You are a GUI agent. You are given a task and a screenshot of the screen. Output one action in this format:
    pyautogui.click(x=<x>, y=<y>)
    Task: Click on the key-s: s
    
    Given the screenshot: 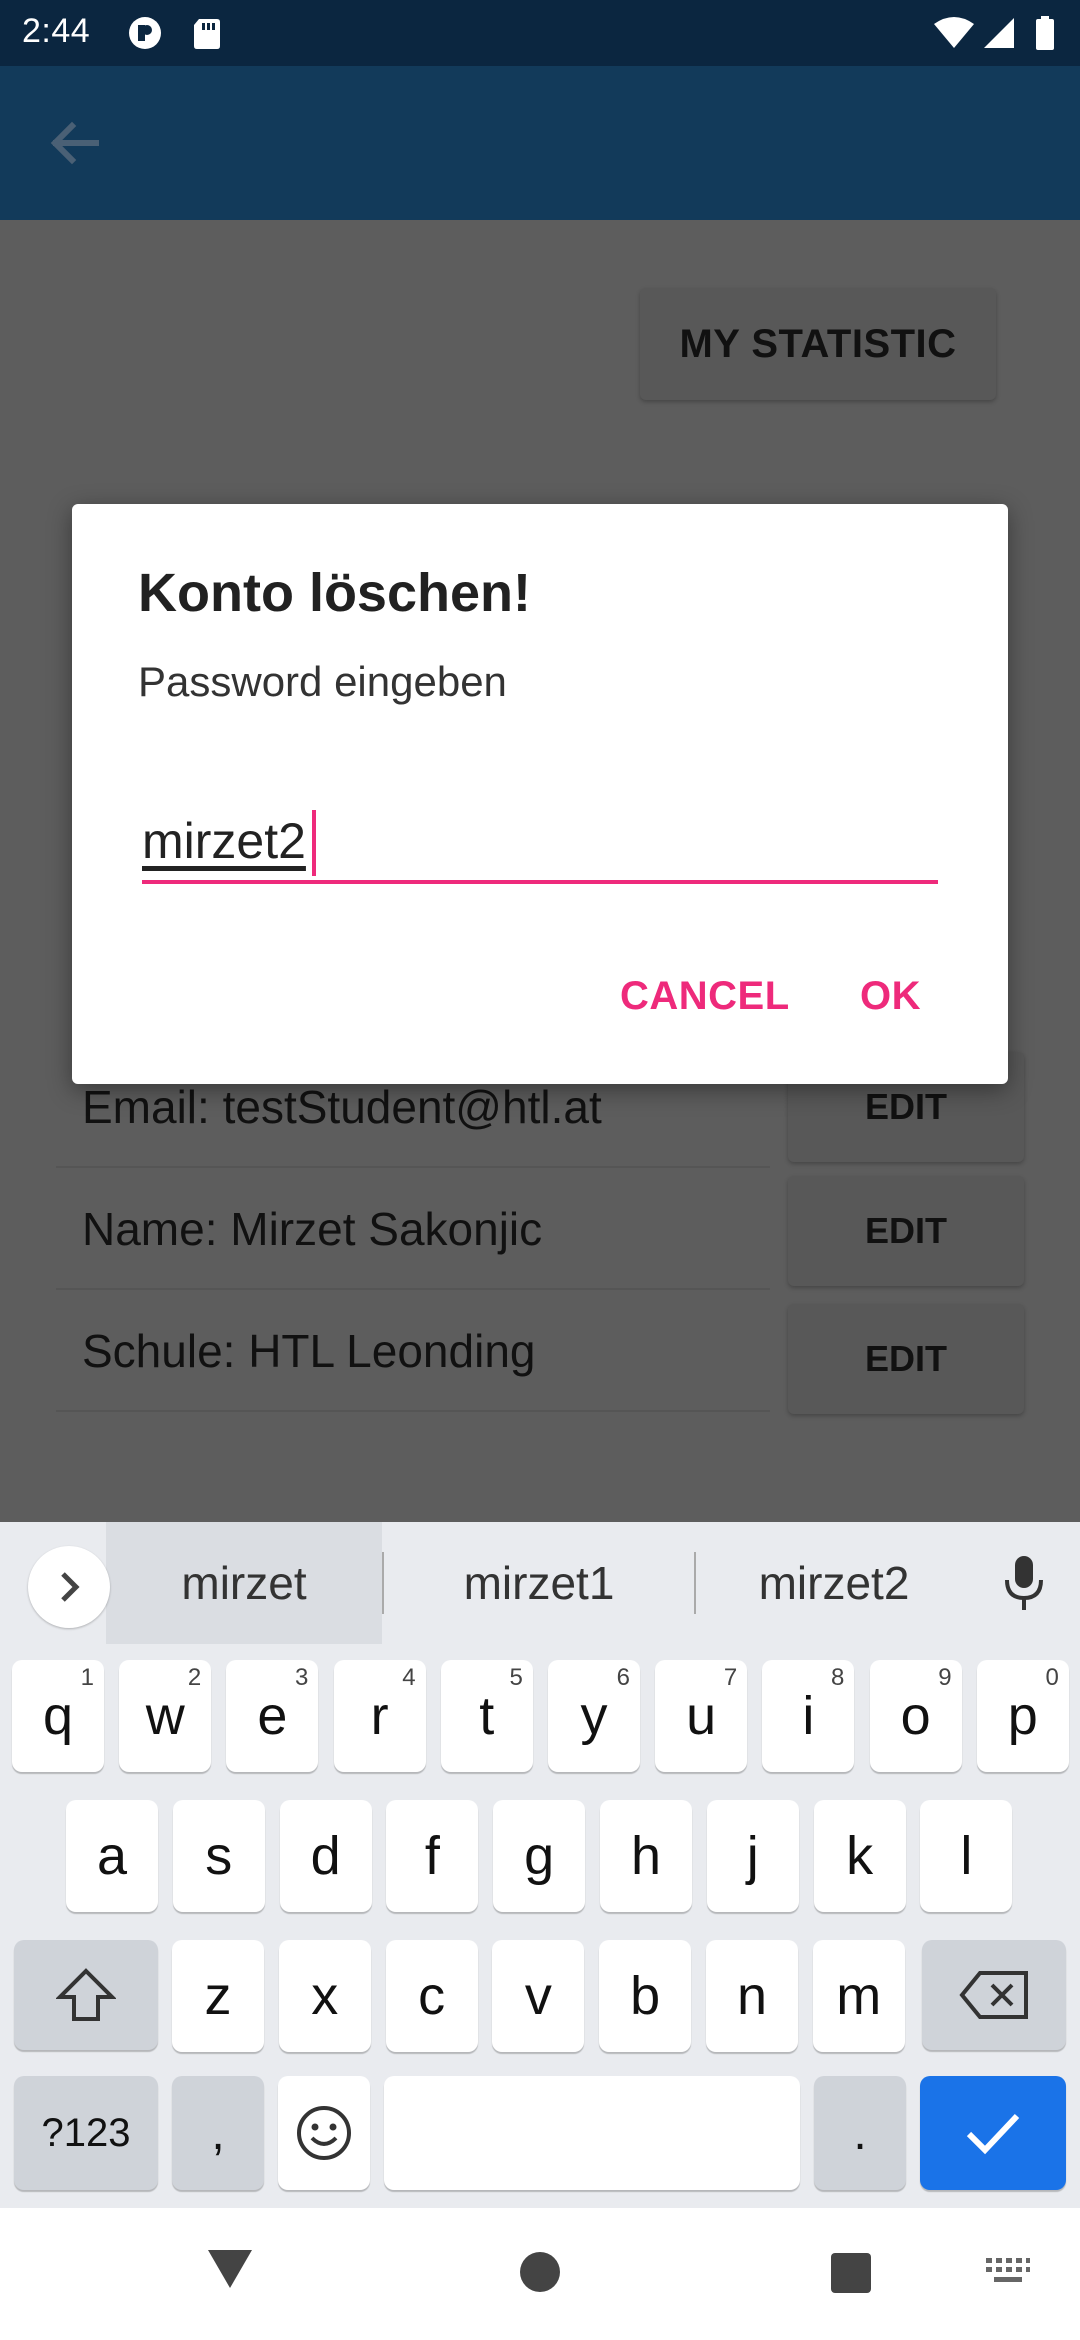 What is the action you would take?
    pyautogui.click(x=218, y=1856)
    